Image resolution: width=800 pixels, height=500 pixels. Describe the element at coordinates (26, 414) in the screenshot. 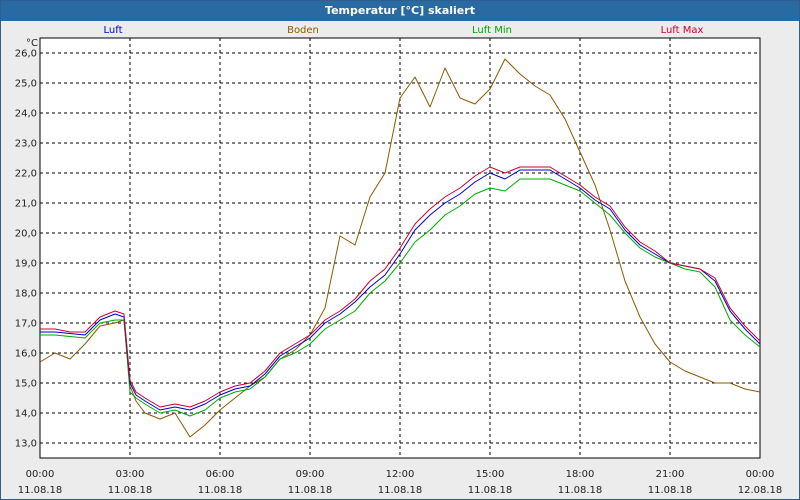

I see `y-tick-label: 14,0` at that location.